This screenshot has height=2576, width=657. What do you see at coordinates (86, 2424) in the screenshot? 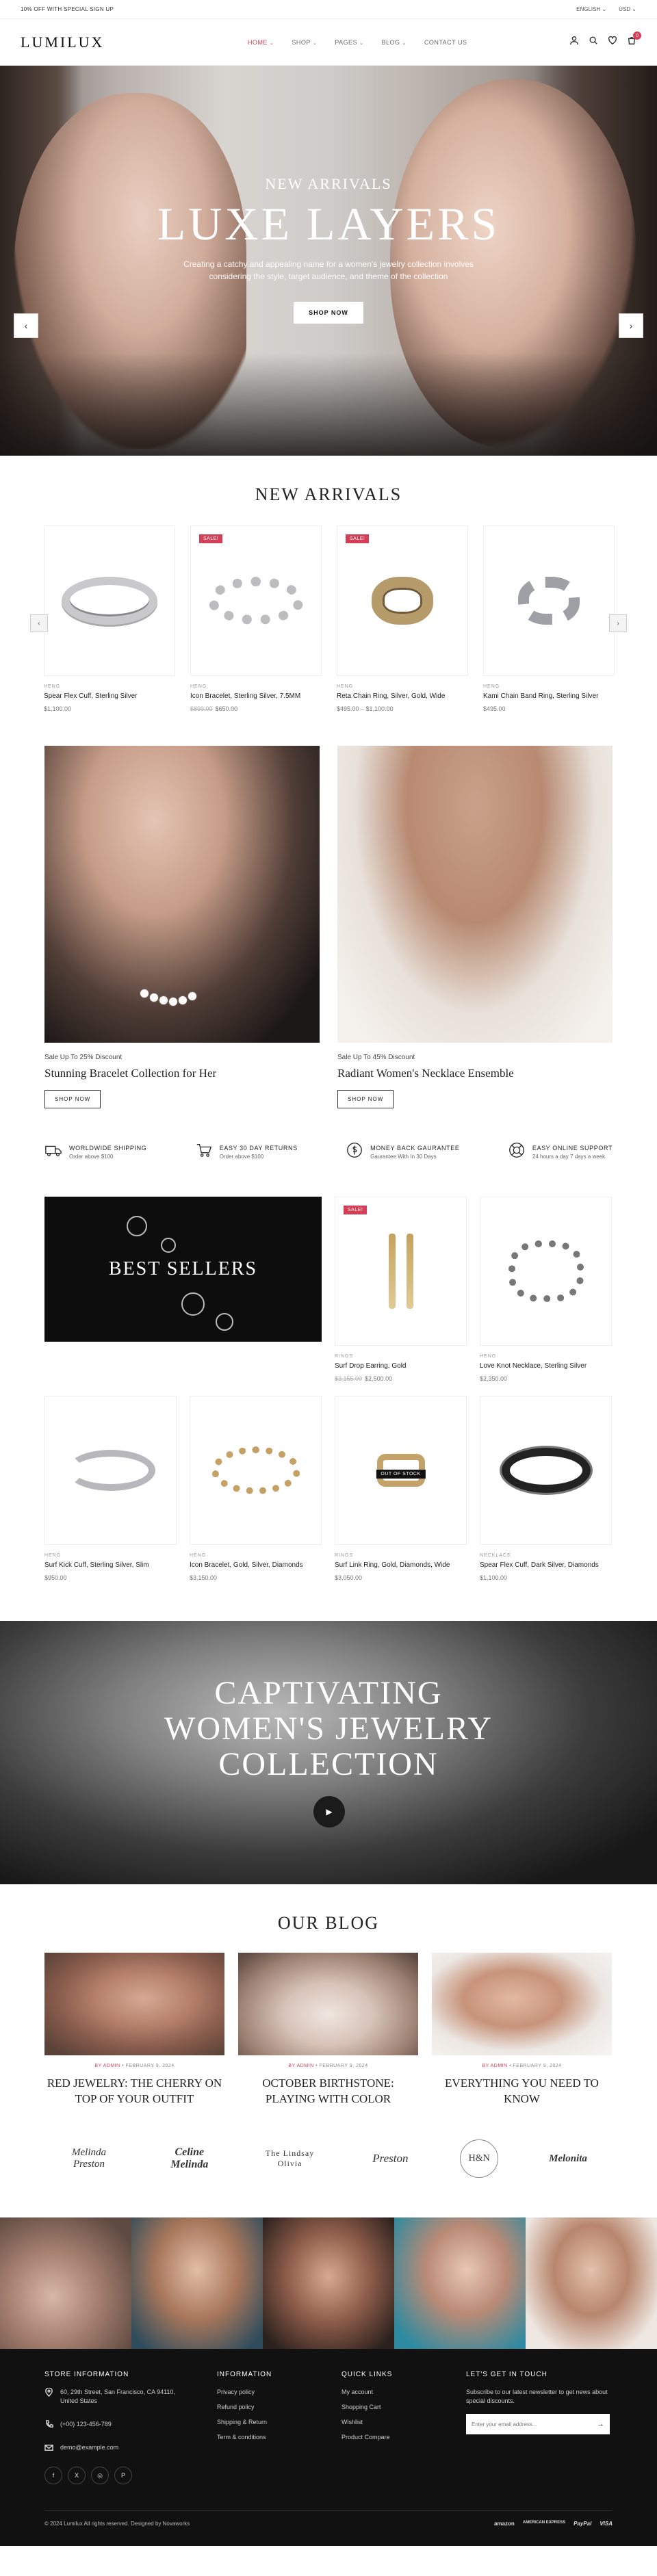
I see `store-phone: (+00) 123-456-789` at bounding box center [86, 2424].